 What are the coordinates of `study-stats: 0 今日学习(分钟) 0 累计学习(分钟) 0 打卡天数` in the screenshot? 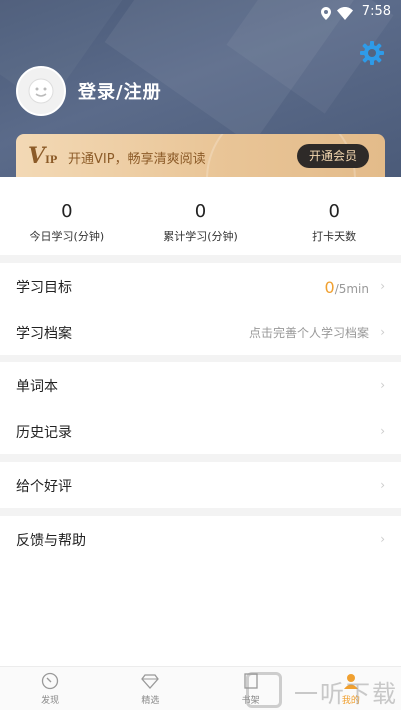 It's located at (200, 216).